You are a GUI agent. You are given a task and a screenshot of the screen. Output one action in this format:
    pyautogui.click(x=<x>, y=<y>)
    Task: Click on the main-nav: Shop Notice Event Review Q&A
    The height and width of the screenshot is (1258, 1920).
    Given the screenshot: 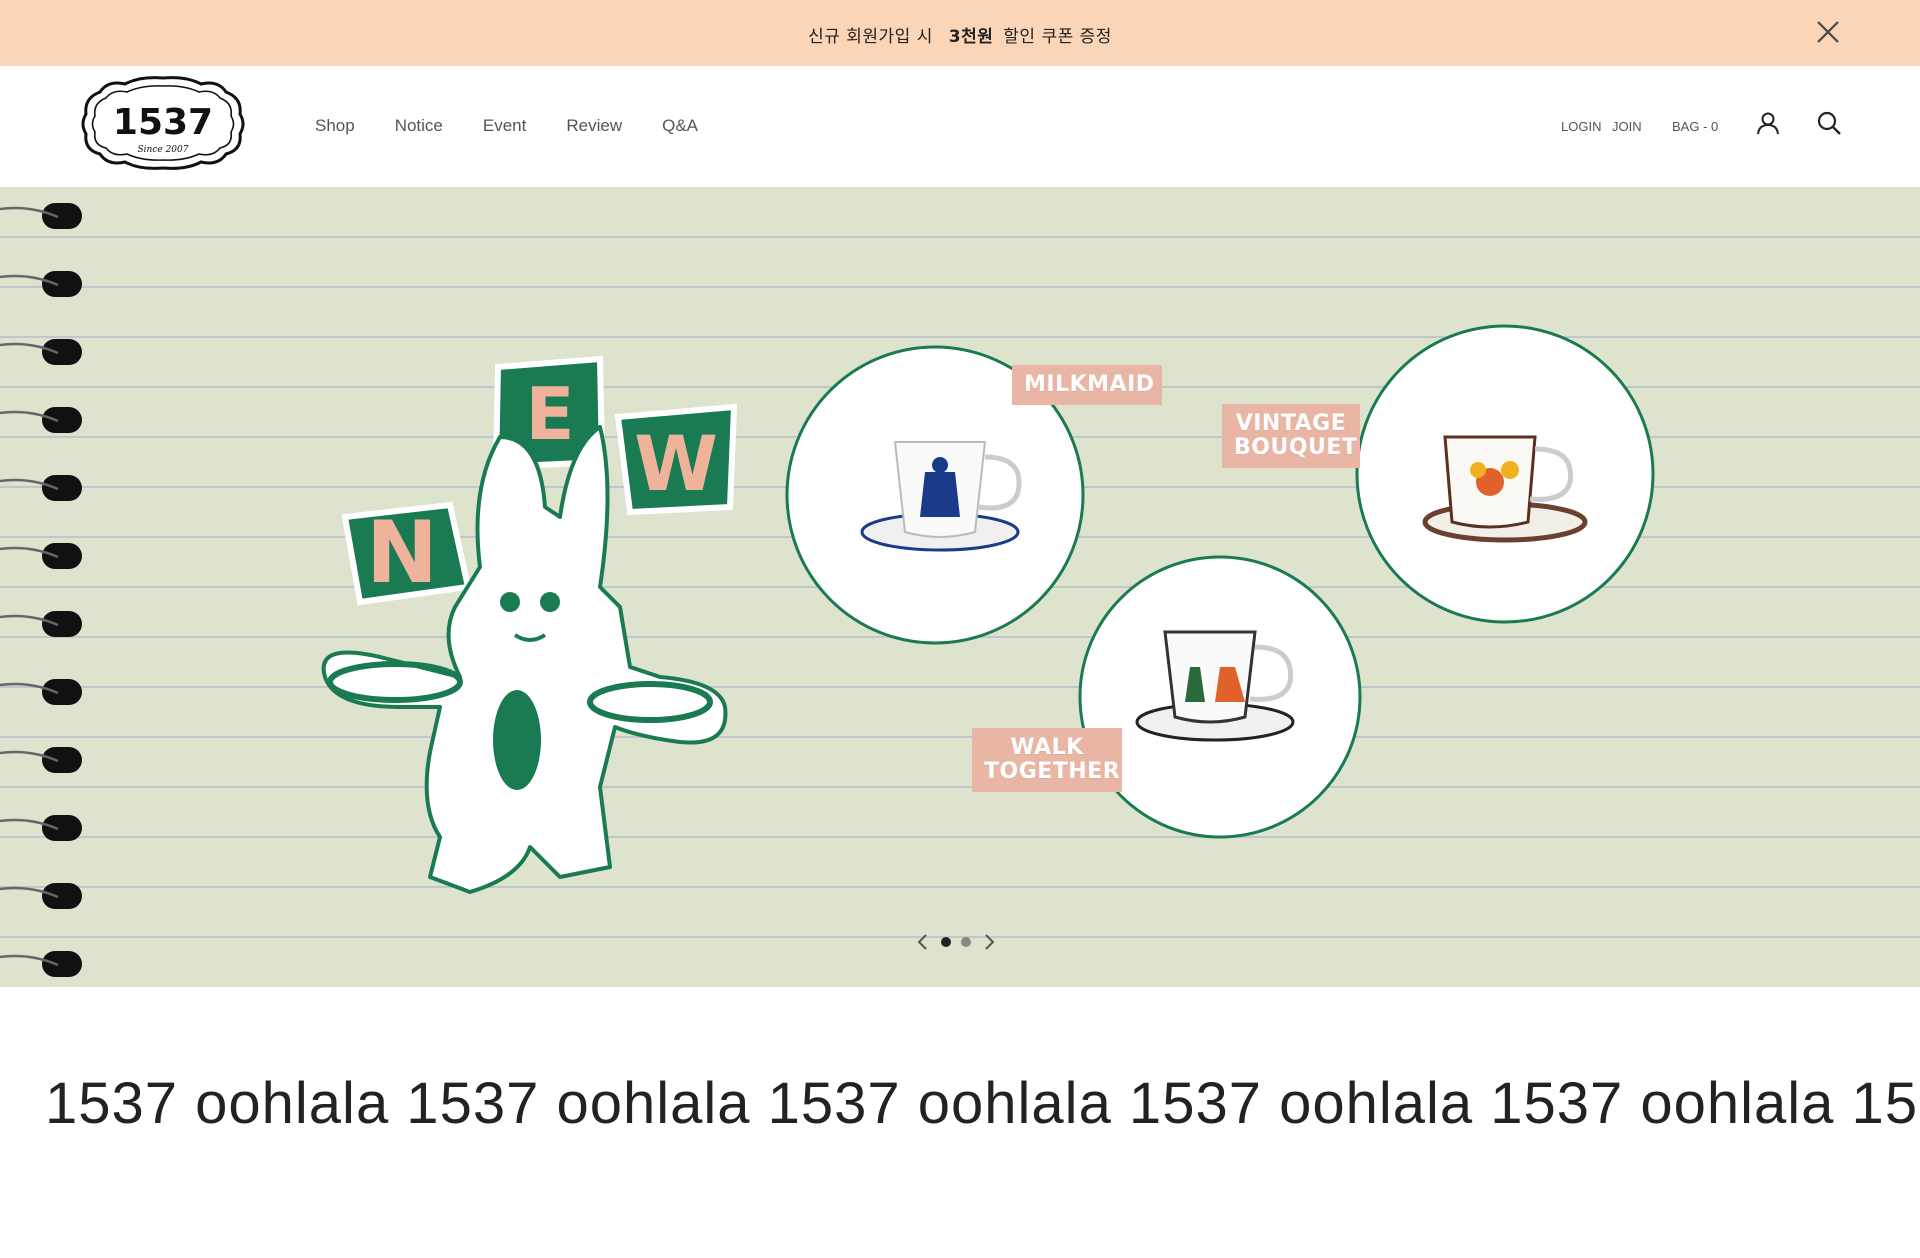 What is the action you would take?
    pyautogui.click(x=526, y=126)
    